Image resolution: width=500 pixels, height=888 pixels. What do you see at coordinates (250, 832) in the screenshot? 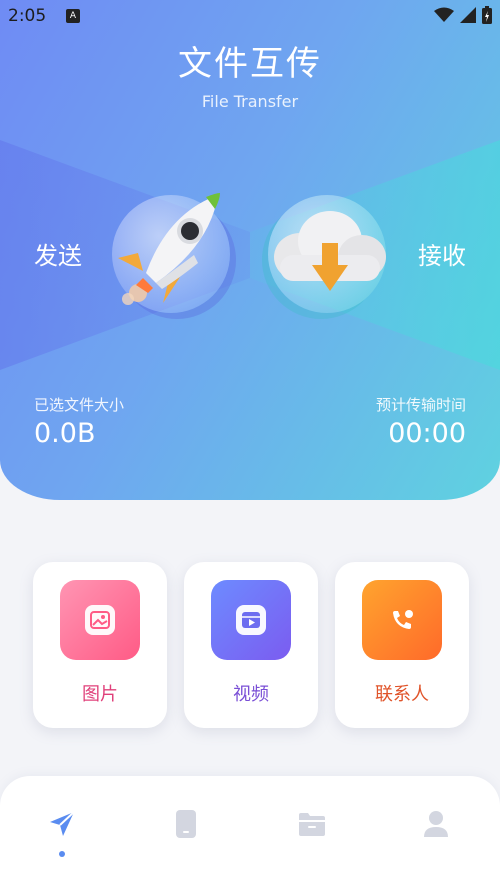
I see `bottom-nav` at bounding box center [250, 832].